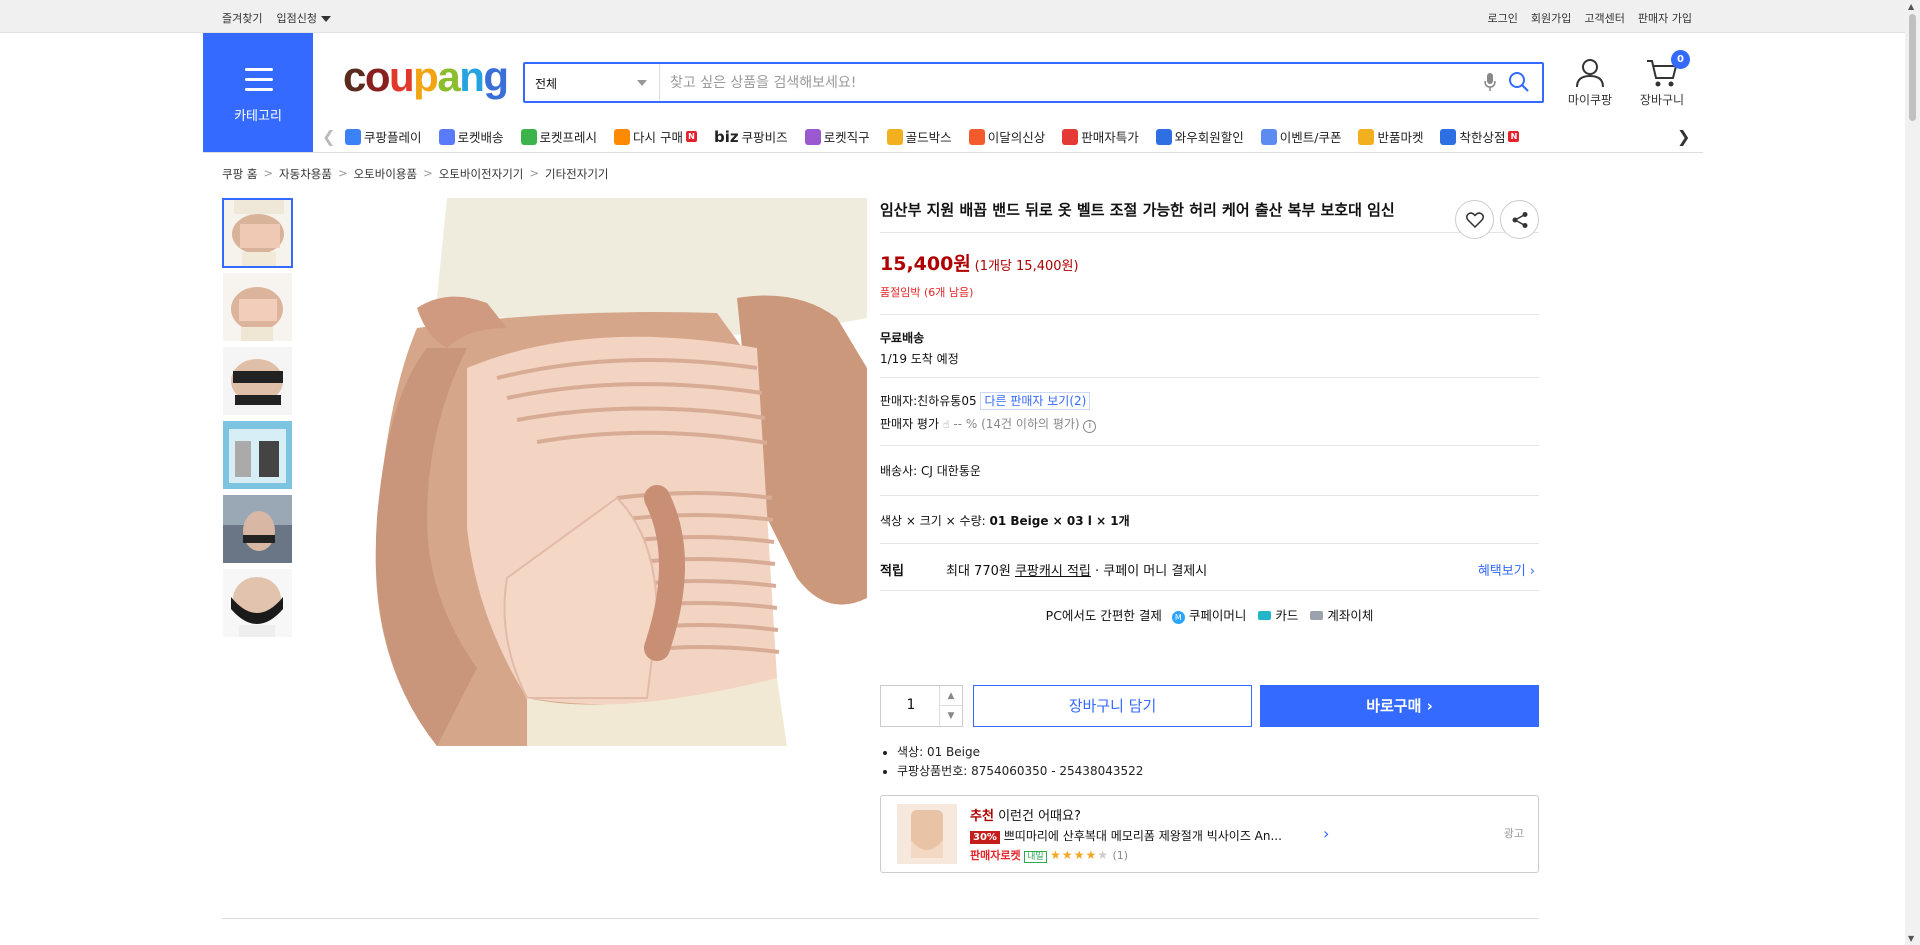 Image resolution: width=1920 pixels, height=945 pixels. I want to click on quantity-stepper: 1 ▲ ▼, so click(921, 706).